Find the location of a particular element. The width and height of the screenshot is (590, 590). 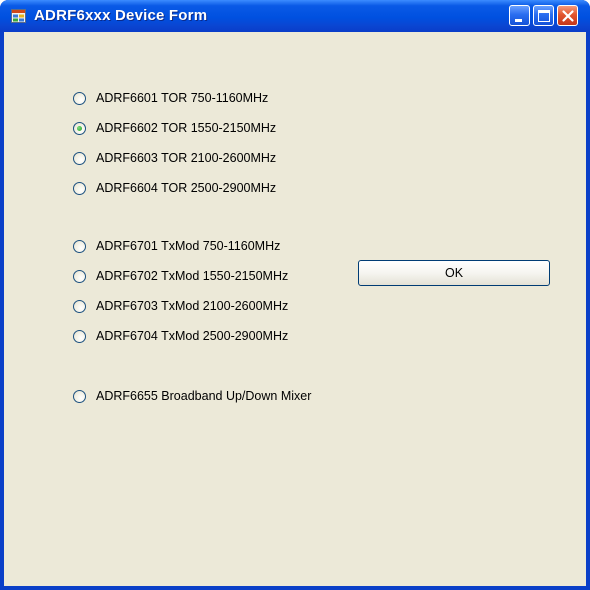

radio-label: ADRF6701 TxMod 750-1160MHz is located at coordinates (188, 246).